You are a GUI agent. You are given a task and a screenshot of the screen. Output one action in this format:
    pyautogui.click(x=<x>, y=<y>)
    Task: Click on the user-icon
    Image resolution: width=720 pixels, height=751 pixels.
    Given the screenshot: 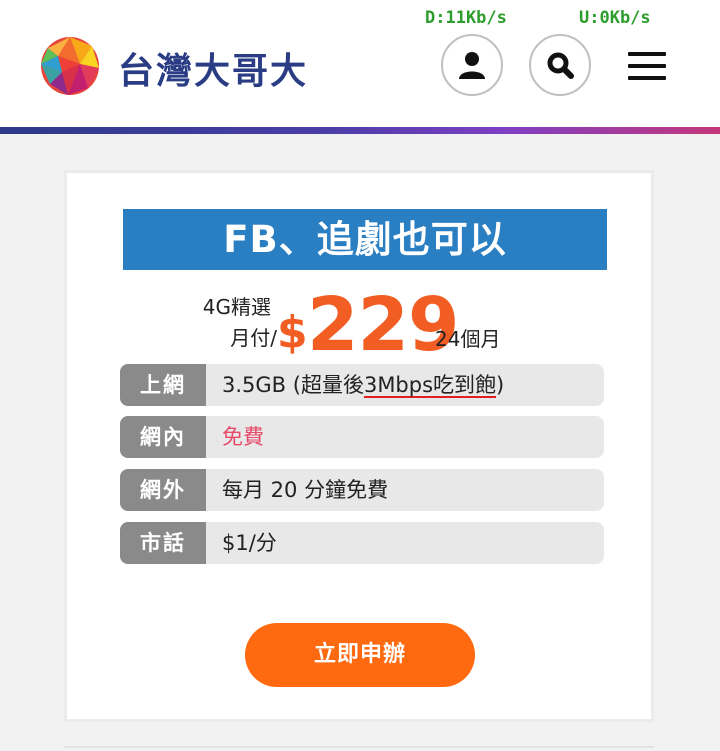 What is the action you would take?
    pyautogui.click(x=472, y=65)
    